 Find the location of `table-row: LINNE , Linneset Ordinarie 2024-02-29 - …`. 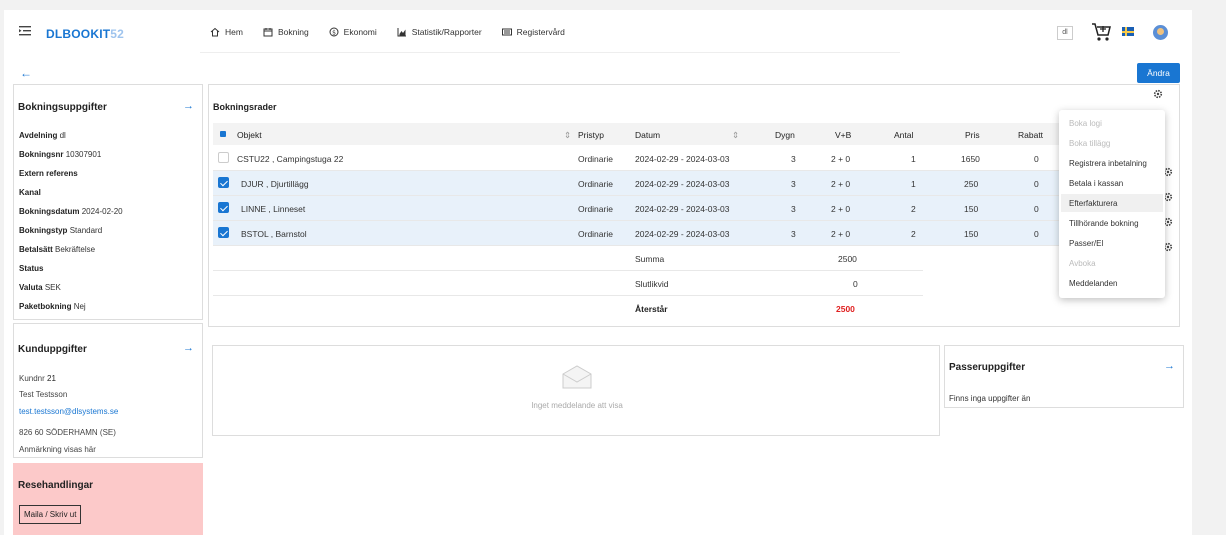

table-row: LINNE , Linneset Ordinarie 2024-02-29 - … is located at coordinates (688, 208).